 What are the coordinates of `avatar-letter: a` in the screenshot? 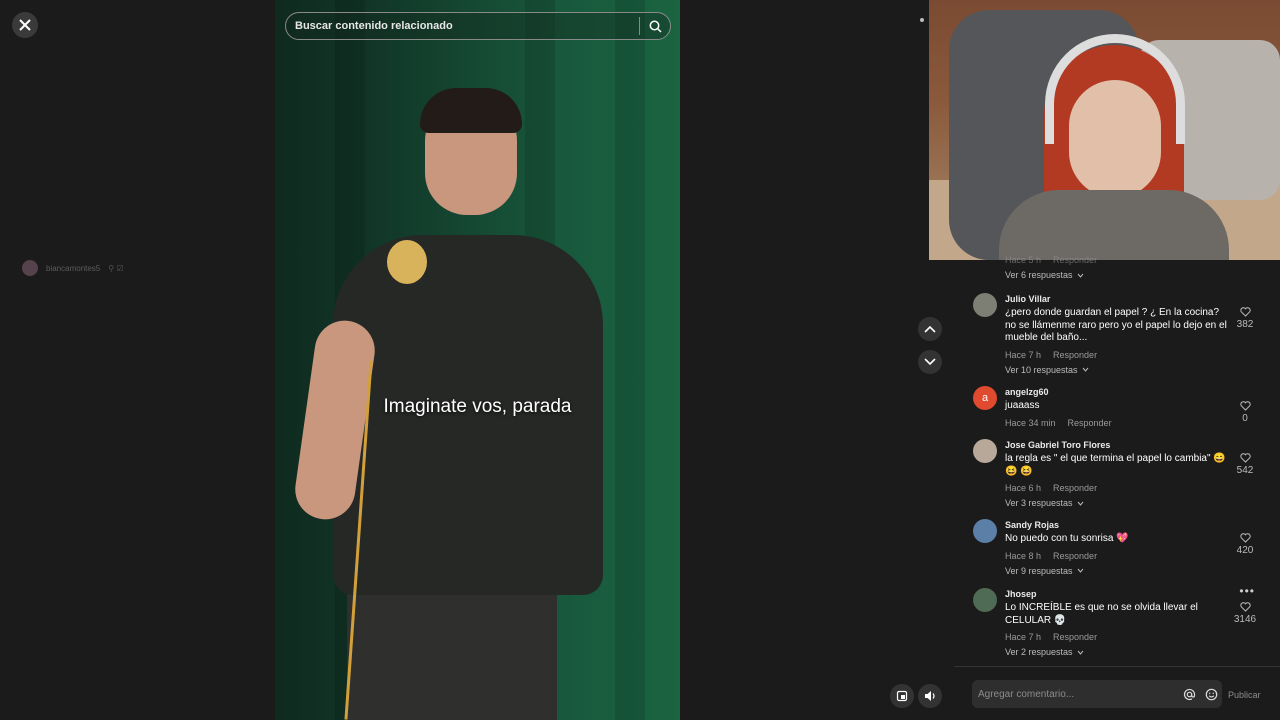 It's located at (985, 398).